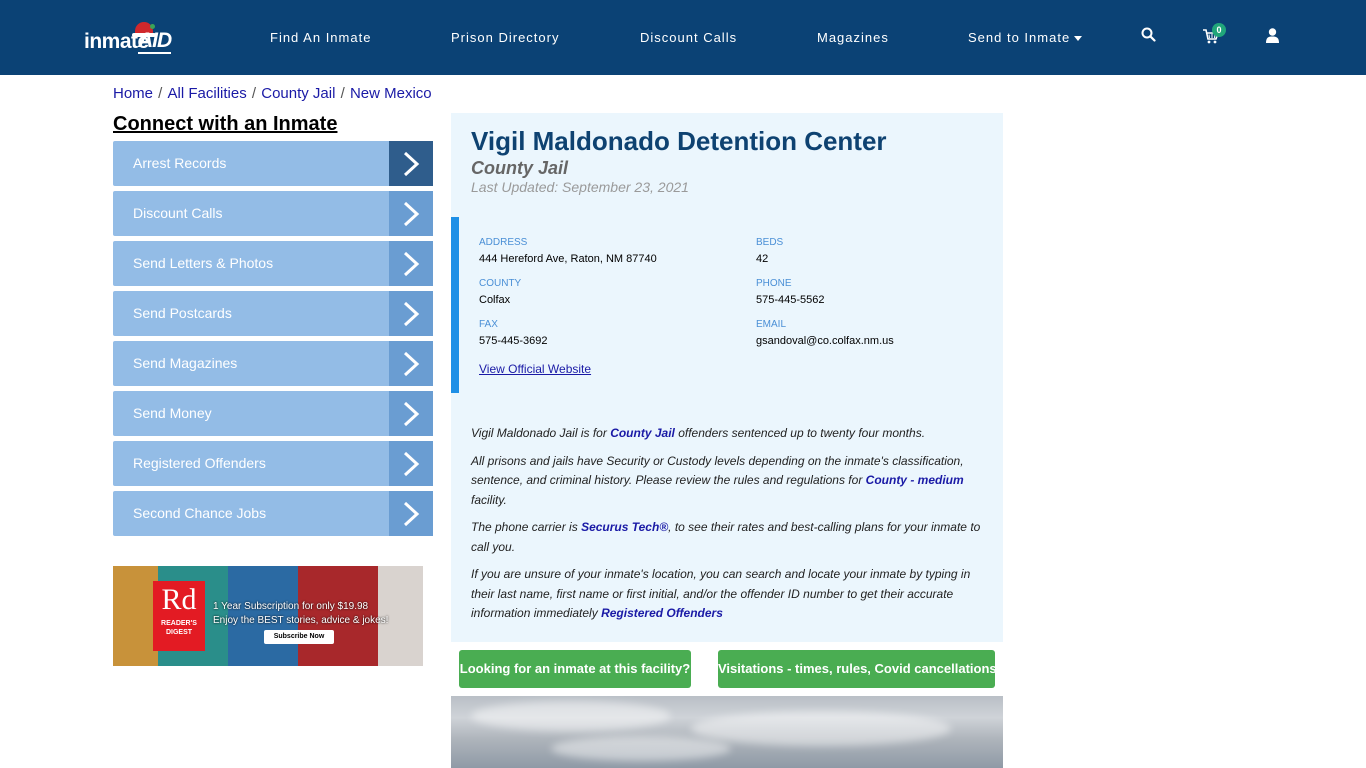 The width and height of the screenshot is (1366, 768). What do you see at coordinates (495, 300) in the screenshot?
I see `county-value: Colfax` at bounding box center [495, 300].